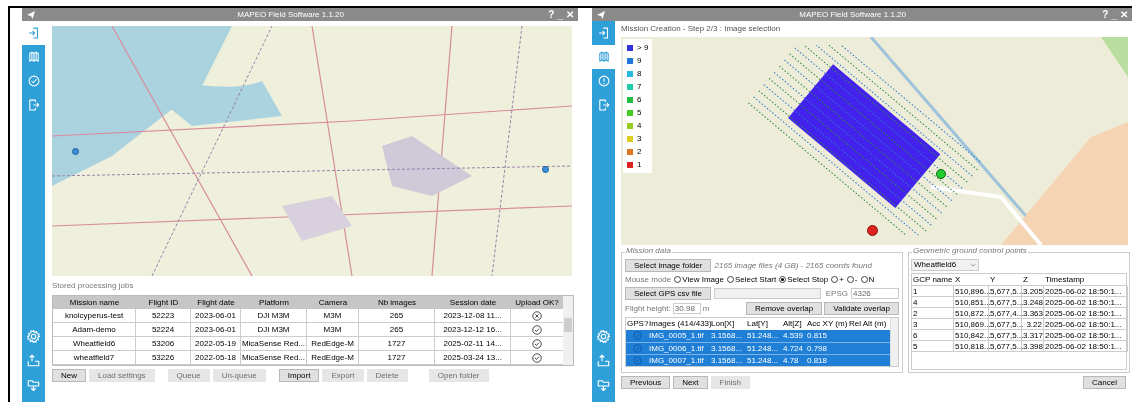 The width and height of the screenshot is (1132, 402). I want to click on column-header: X, so click(958, 279).